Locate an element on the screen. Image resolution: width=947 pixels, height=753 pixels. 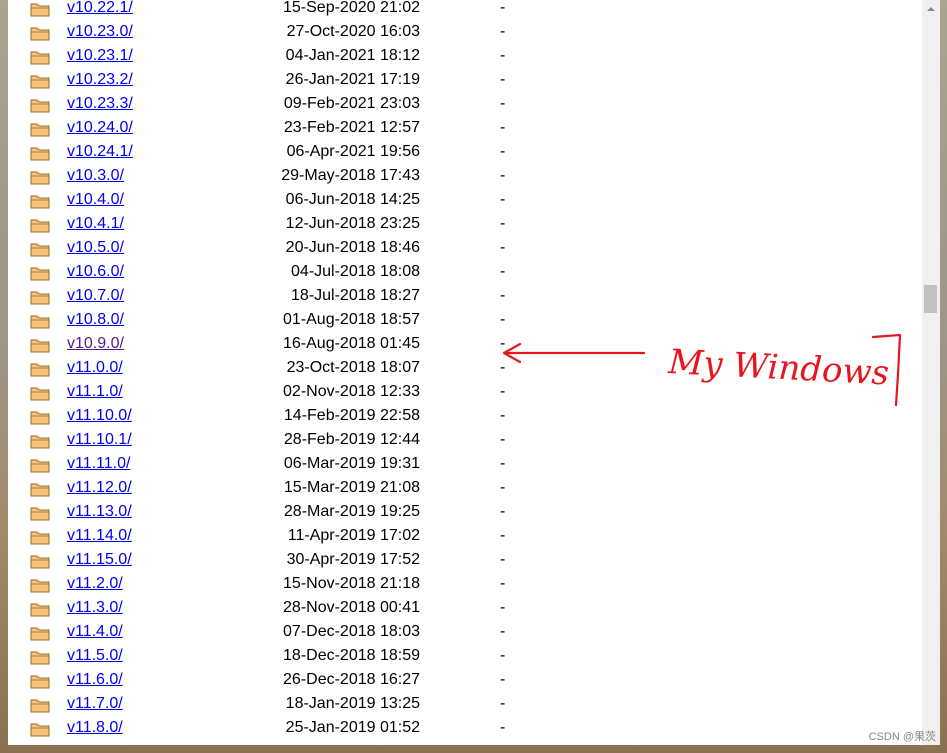
entry-link: v11.7.0/ is located at coordinates (95, 701).